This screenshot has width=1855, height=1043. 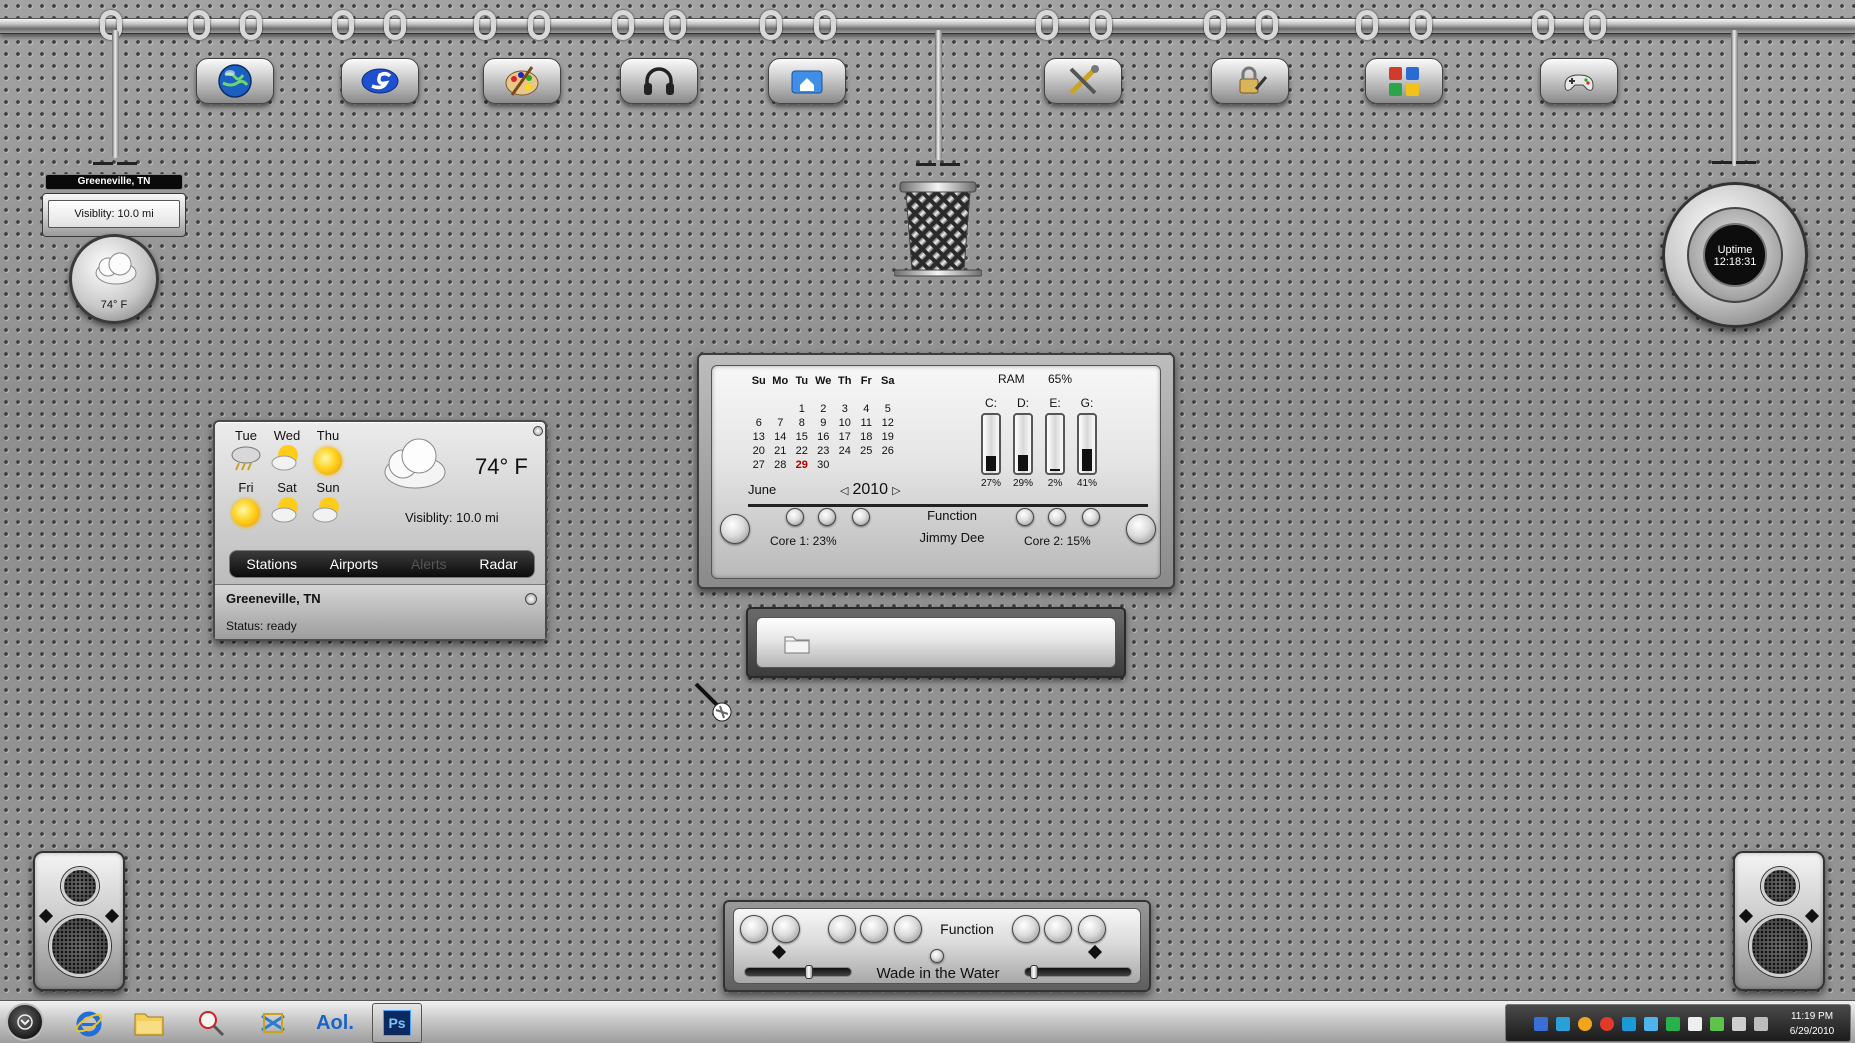 What do you see at coordinates (937, 956) in the screenshot?
I see `eject-button` at bounding box center [937, 956].